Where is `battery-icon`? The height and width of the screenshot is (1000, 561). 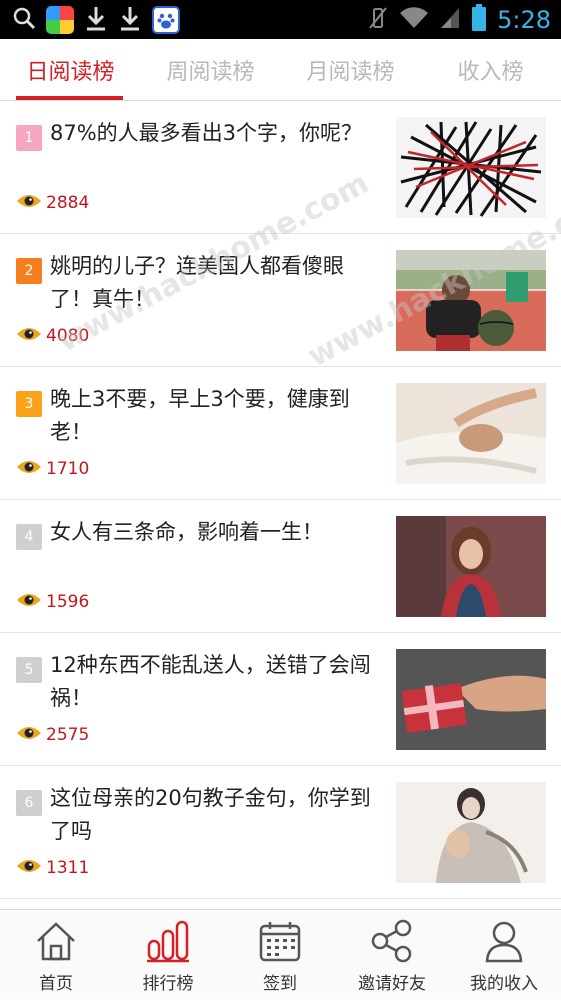
battery-icon is located at coordinates (479, 19).